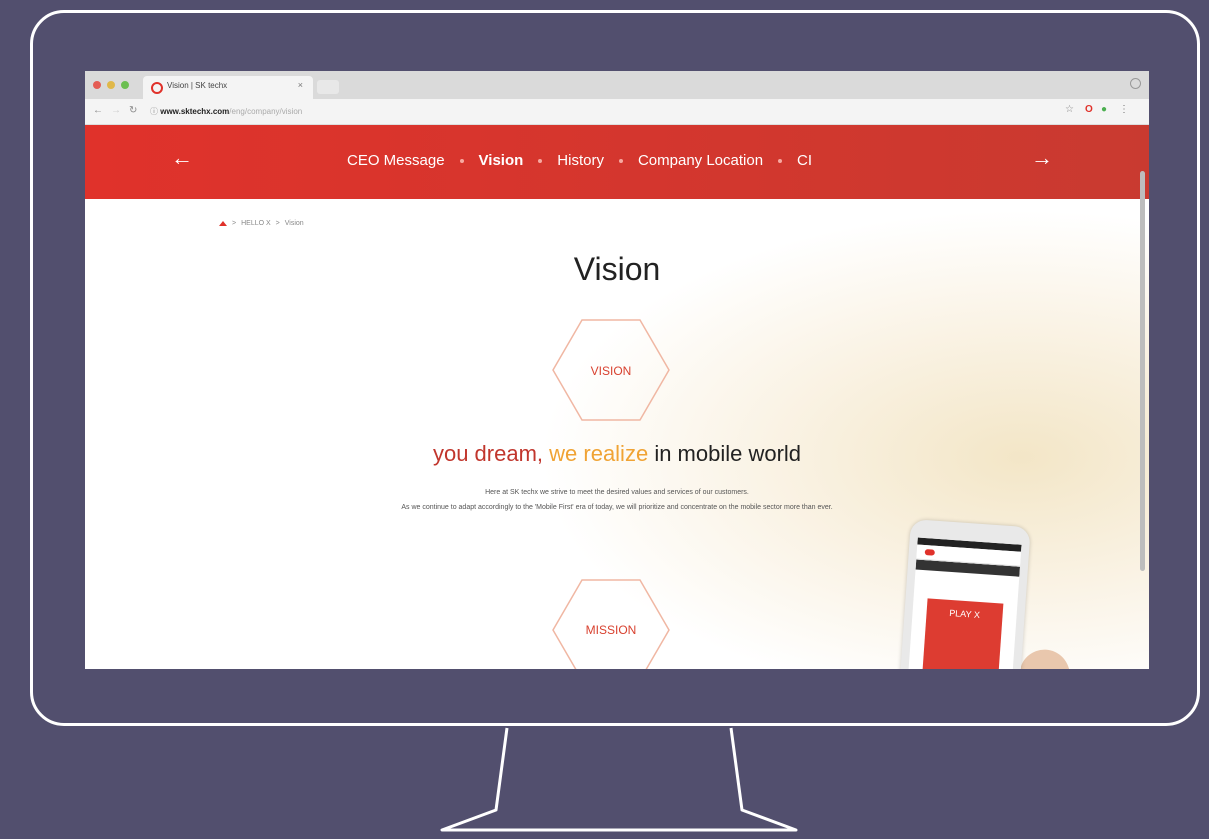 This screenshot has height=839, width=1209. What do you see at coordinates (195, 111) in the screenshot?
I see `url-domain: www.sktechx.com` at bounding box center [195, 111].